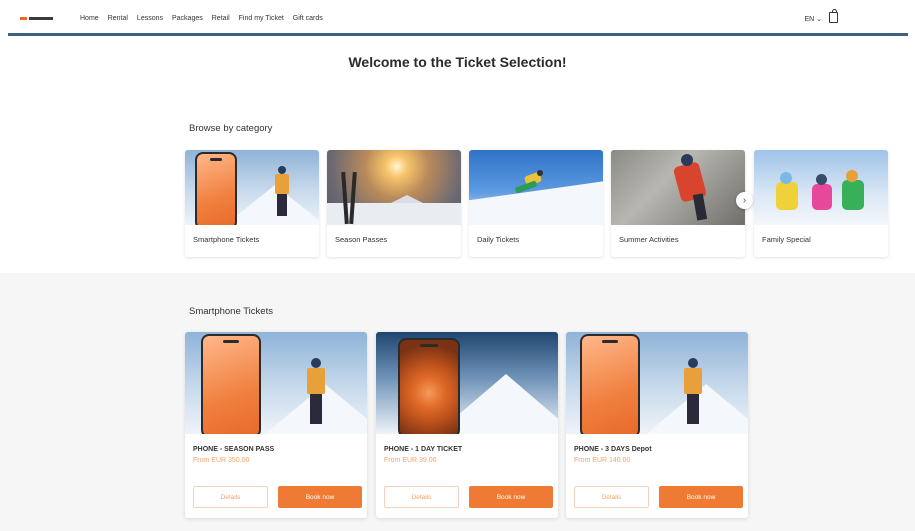 This screenshot has width=915, height=531. Describe the element at coordinates (221, 18) in the screenshot. I see `nav-retail: Retail` at that location.